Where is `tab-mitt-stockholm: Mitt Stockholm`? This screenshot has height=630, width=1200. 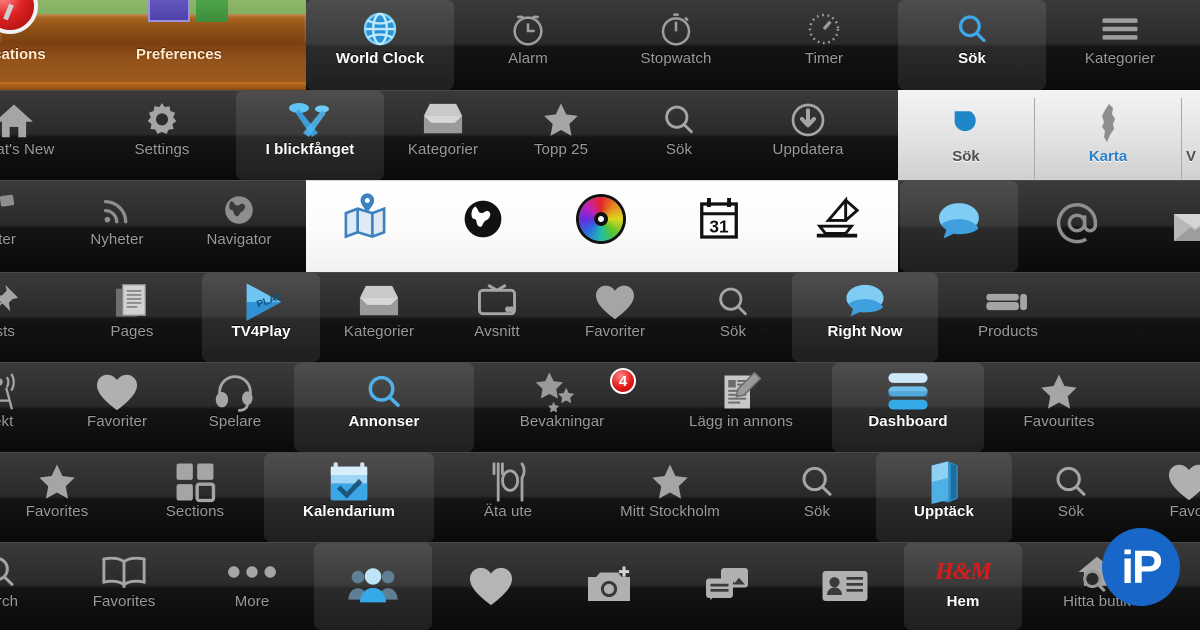 tab-mitt-stockholm: Mitt Stockholm is located at coordinates (670, 497).